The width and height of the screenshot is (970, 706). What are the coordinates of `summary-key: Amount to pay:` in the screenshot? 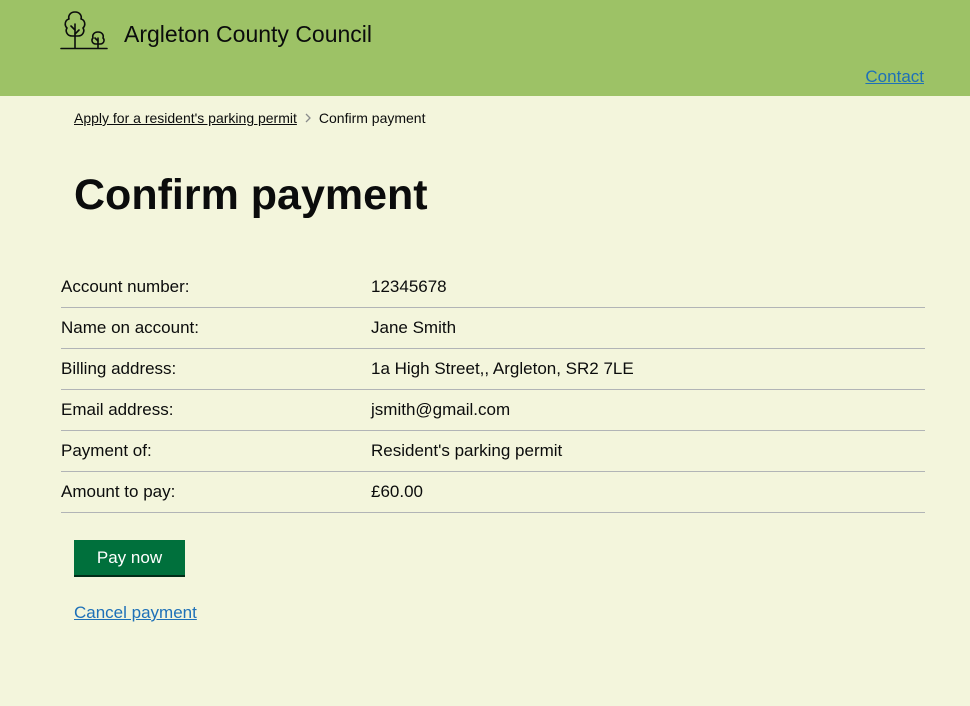 It's located at (118, 491).